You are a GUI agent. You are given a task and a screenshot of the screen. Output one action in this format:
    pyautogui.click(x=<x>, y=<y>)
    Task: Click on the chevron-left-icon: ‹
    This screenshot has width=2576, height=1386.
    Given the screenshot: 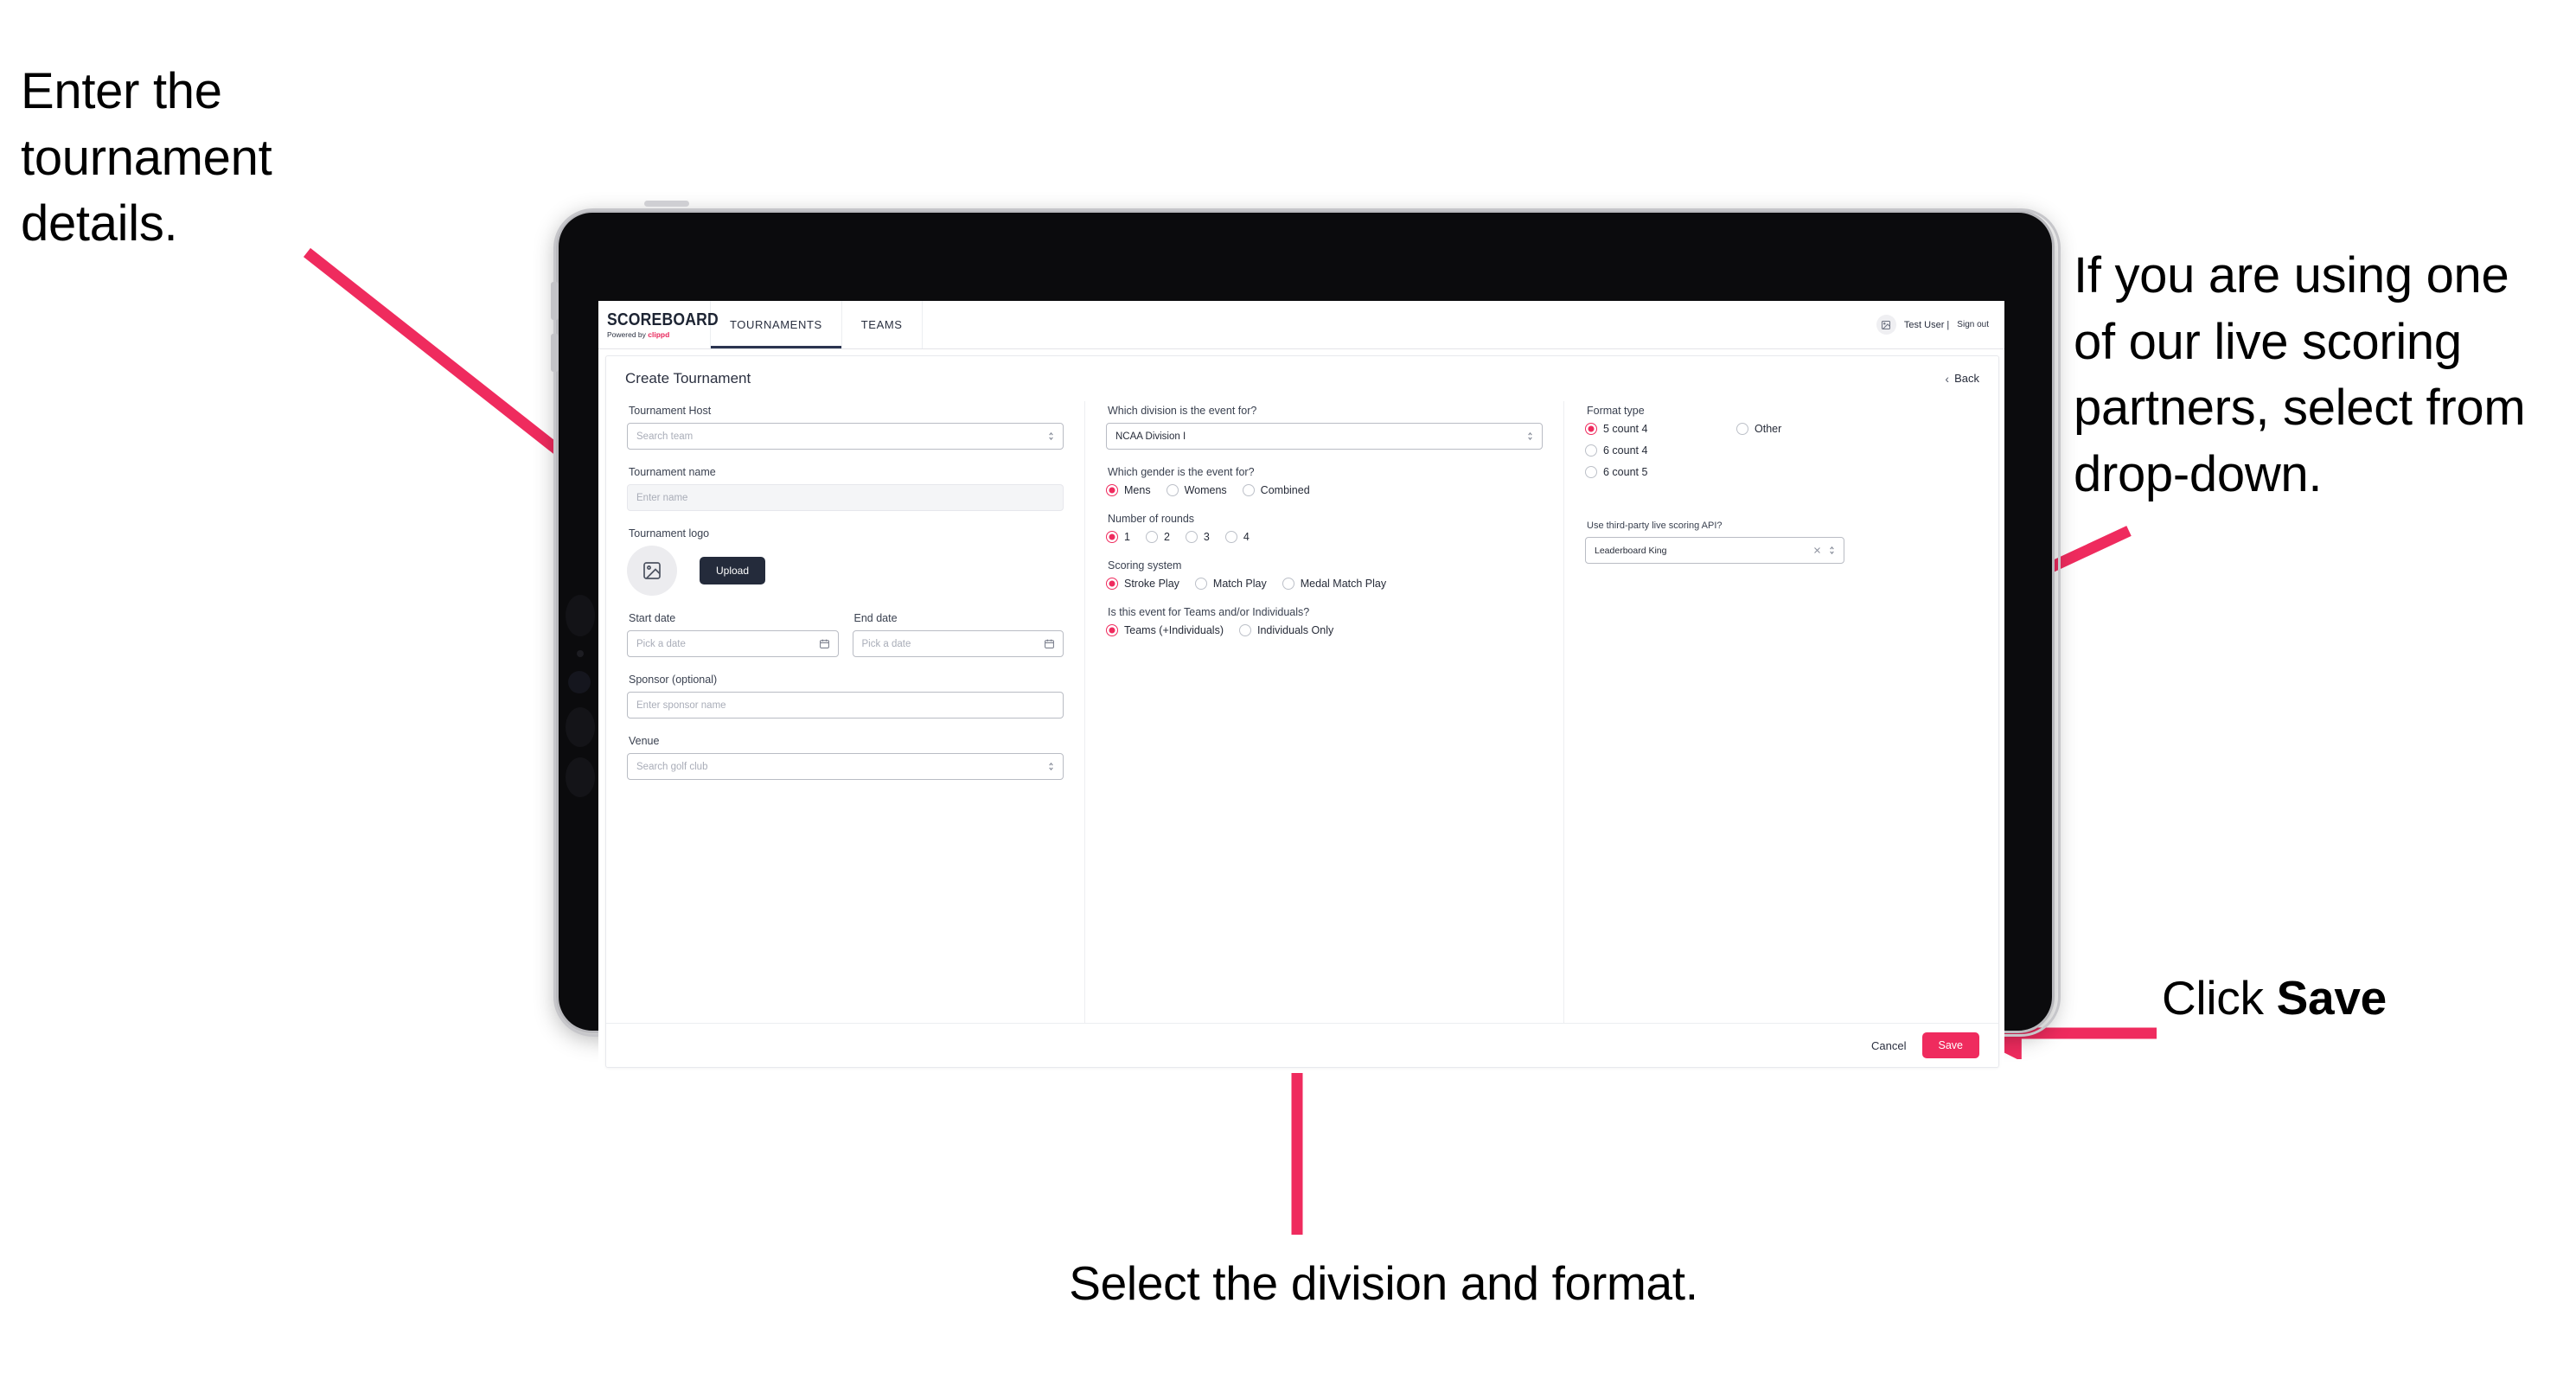 What is the action you would take?
    pyautogui.click(x=1948, y=379)
    